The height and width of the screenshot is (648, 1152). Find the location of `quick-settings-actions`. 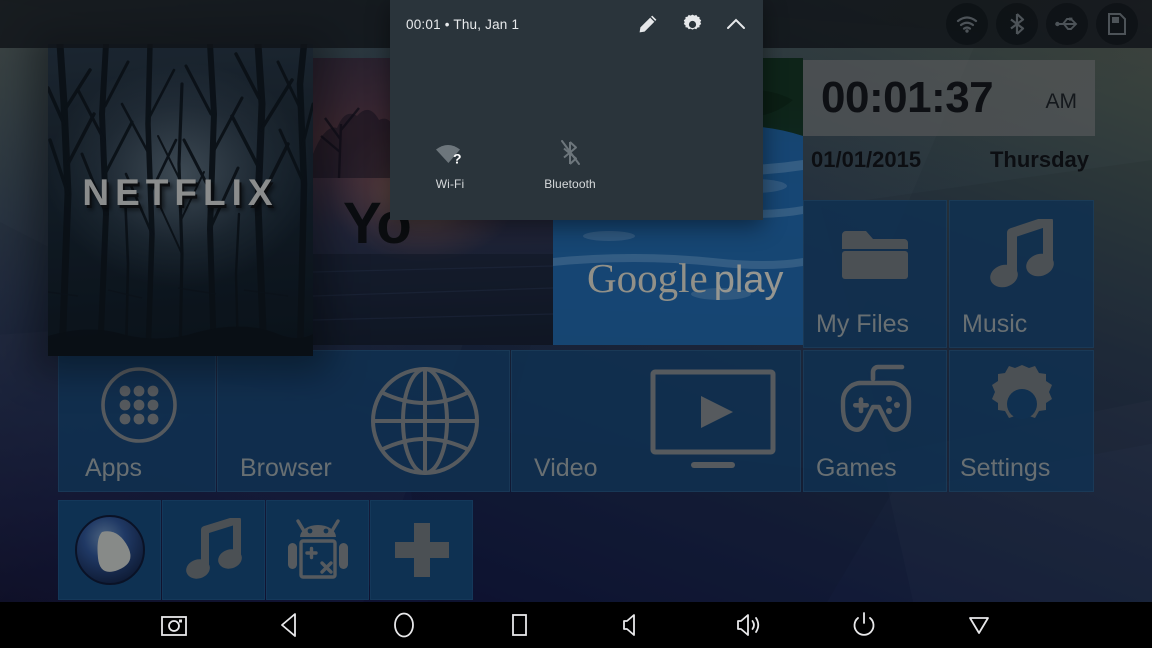

quick-settings-actions is located at coordinates (692, 24).